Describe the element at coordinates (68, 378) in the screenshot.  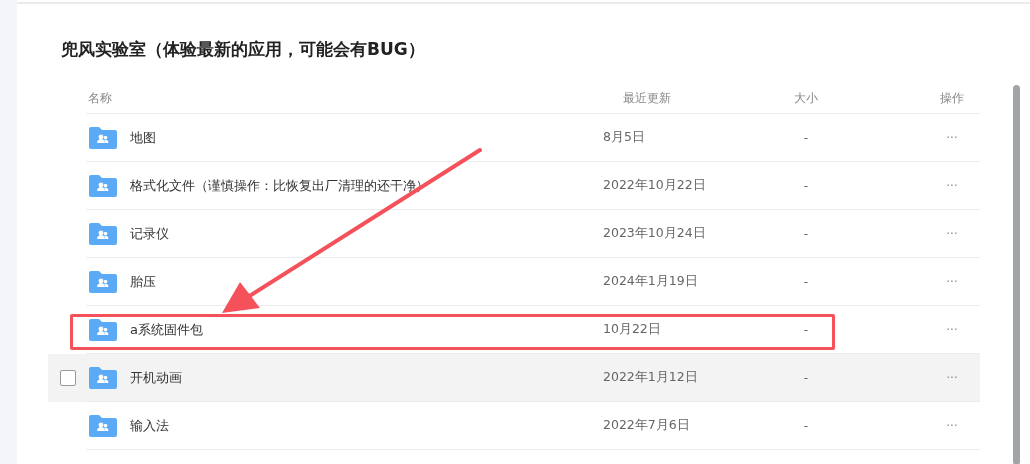
I see `row-checkbox` at that location.